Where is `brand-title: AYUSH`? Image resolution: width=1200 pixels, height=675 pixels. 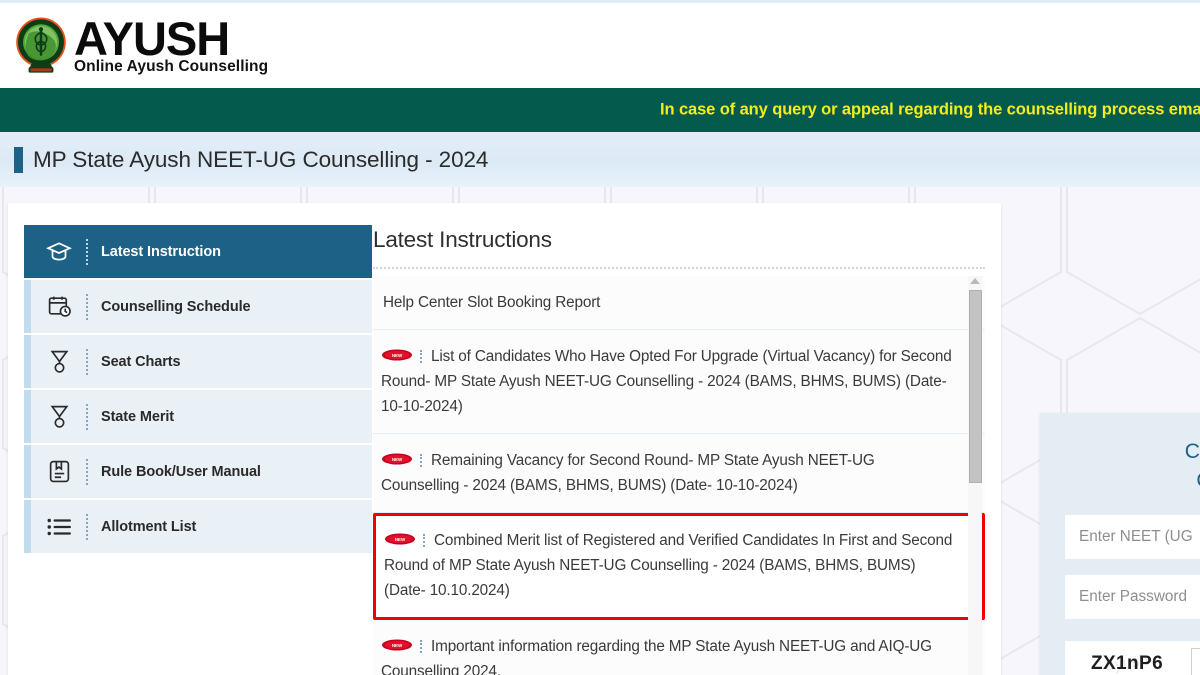 brand-title: AYUSH is located at coordinates (152, 38).